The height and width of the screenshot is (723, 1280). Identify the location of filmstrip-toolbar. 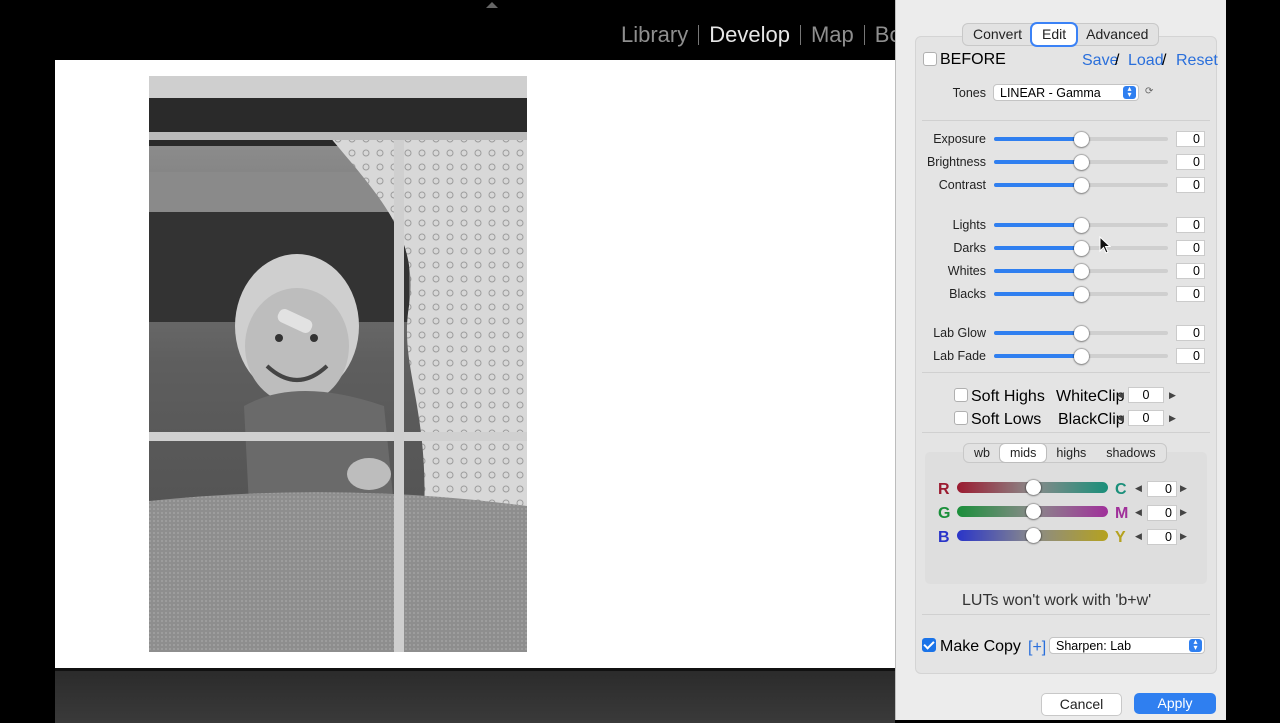
(475, 695).